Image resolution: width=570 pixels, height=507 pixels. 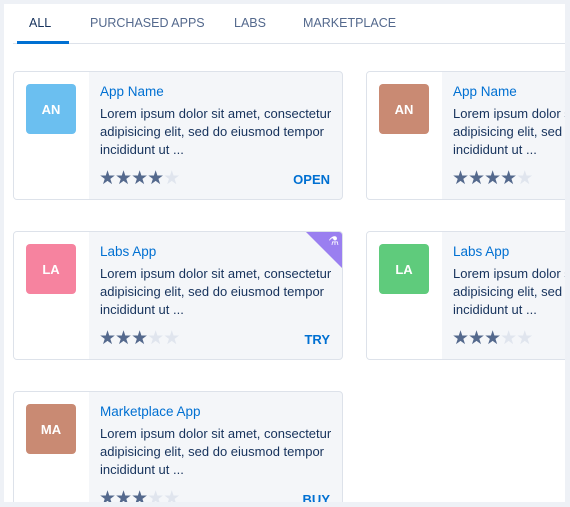 I want to click on tab-labs: LABS, so click(x=250, y=23).